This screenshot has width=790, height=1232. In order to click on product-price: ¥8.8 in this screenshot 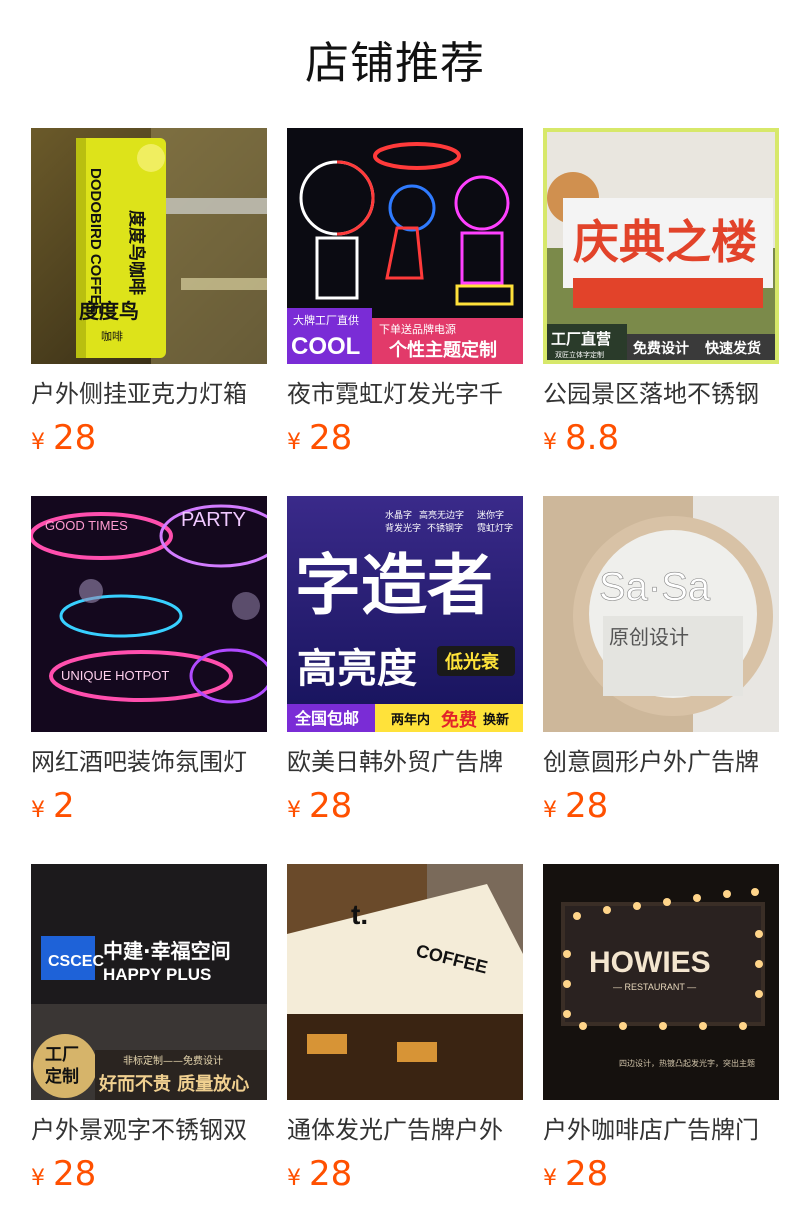, I will do `click(581, 438)`.